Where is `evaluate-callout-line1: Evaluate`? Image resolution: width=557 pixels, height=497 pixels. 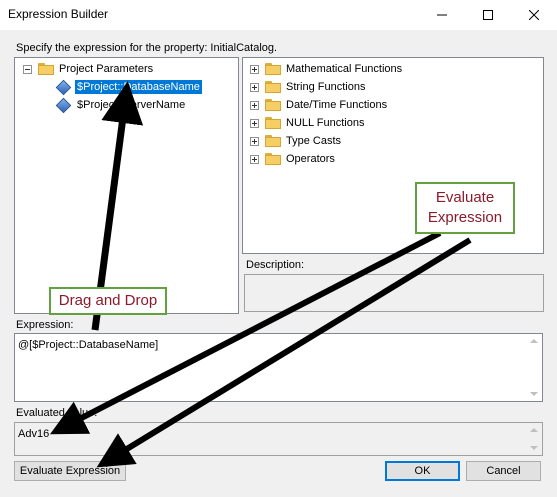 evaluate-callout-line1: Evaluate is located at coordinates (465, 197).